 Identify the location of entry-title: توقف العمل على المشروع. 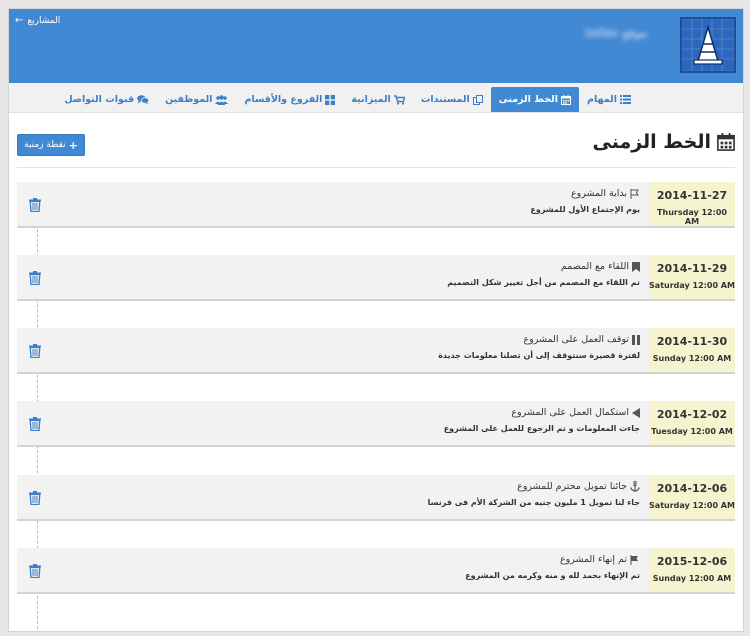
(539, 339).